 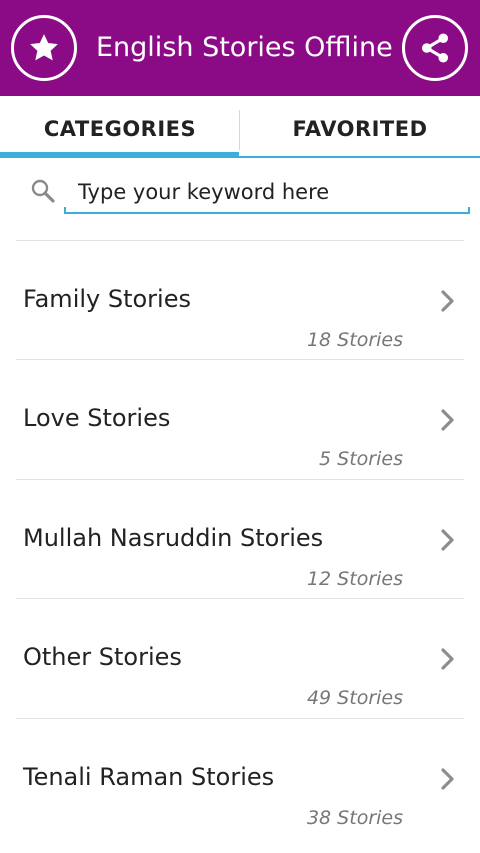 I want to click on category-item-family-stories: Family Stories 18 Stories, so click(x=240, y=301).